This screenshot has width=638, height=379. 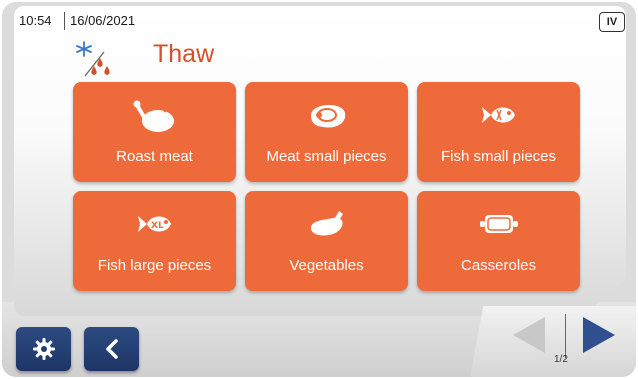 What do you see at coordinates (326, 132) in the screenshot?
I see `program-tile-meat-small-pieces: Meat small pieces` at bounding box center [326, 132].